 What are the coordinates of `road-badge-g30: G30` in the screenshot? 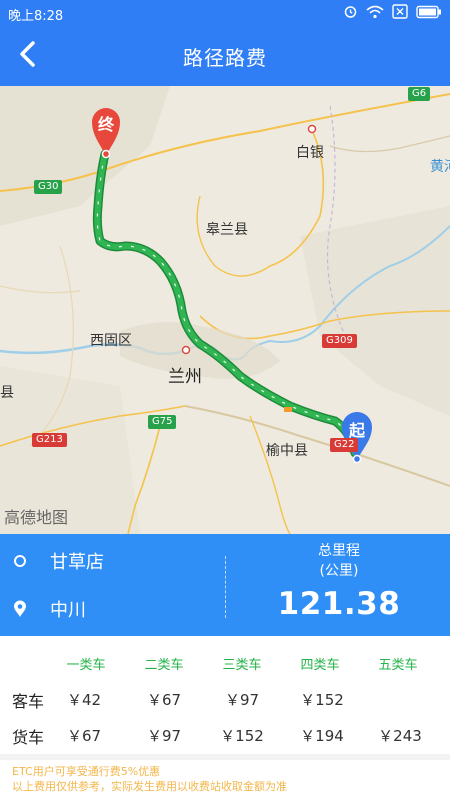 It's located at (48, 187).